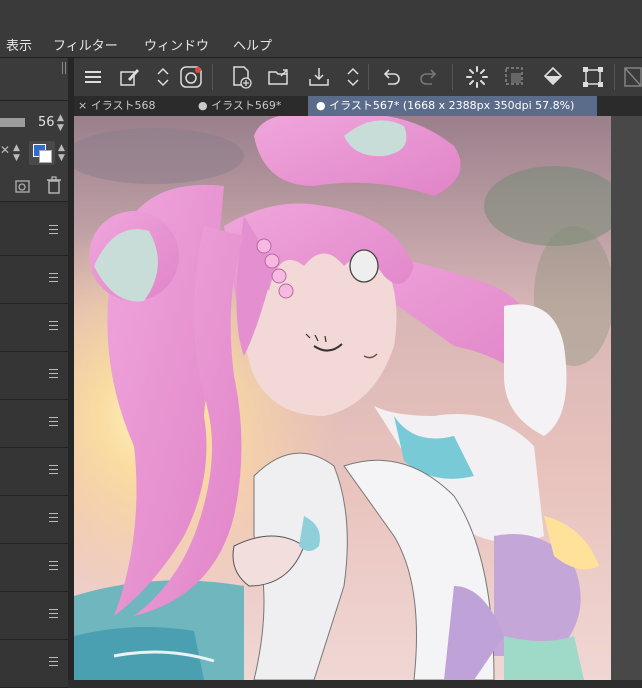 The width and height of the screenshot is (642, 688). Describe the element at coordinates (60, 128) in the screenshot. I see `brush-size-down-icon: ▼` at that location.